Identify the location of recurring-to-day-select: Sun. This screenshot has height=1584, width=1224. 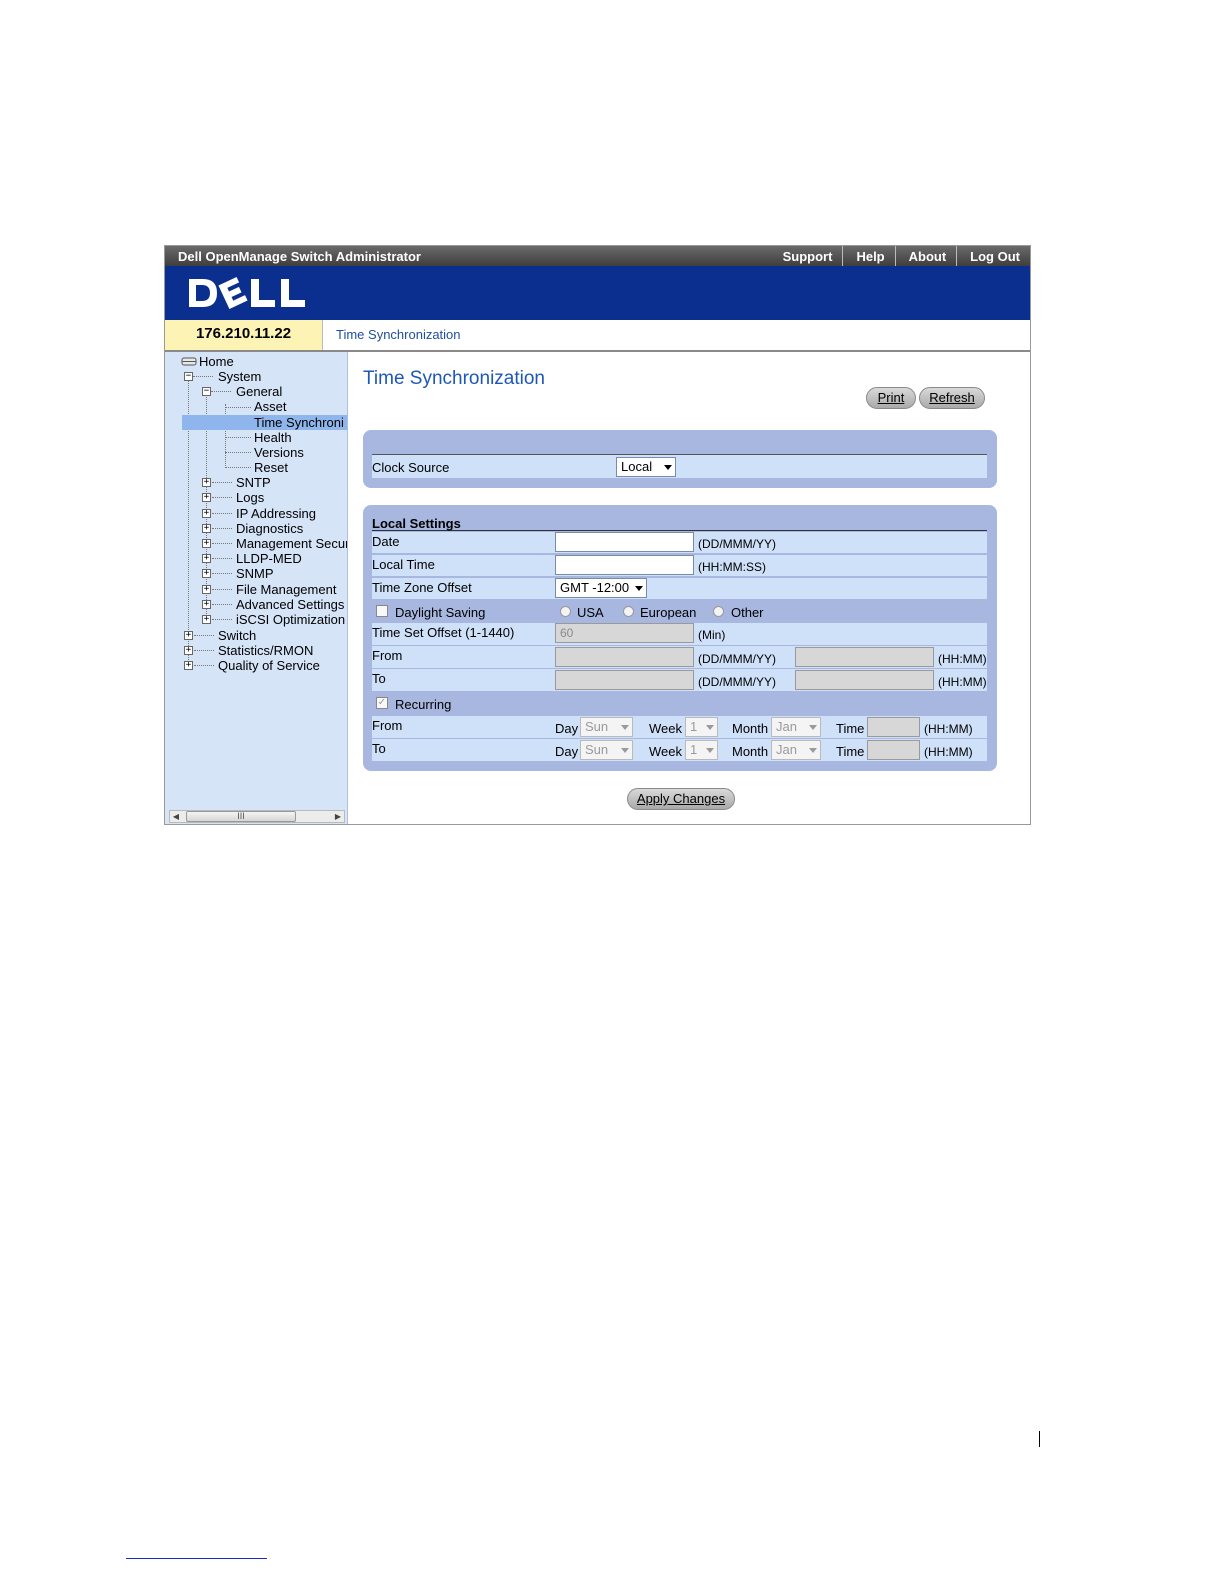
(606, 750).